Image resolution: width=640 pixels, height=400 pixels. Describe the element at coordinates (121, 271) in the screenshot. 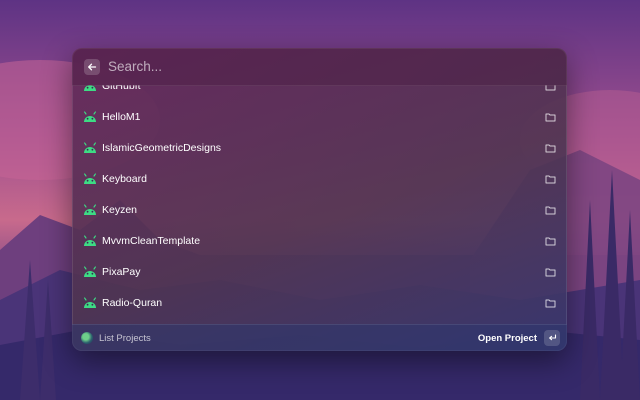

I see `project-name: PixaPay` at that location.